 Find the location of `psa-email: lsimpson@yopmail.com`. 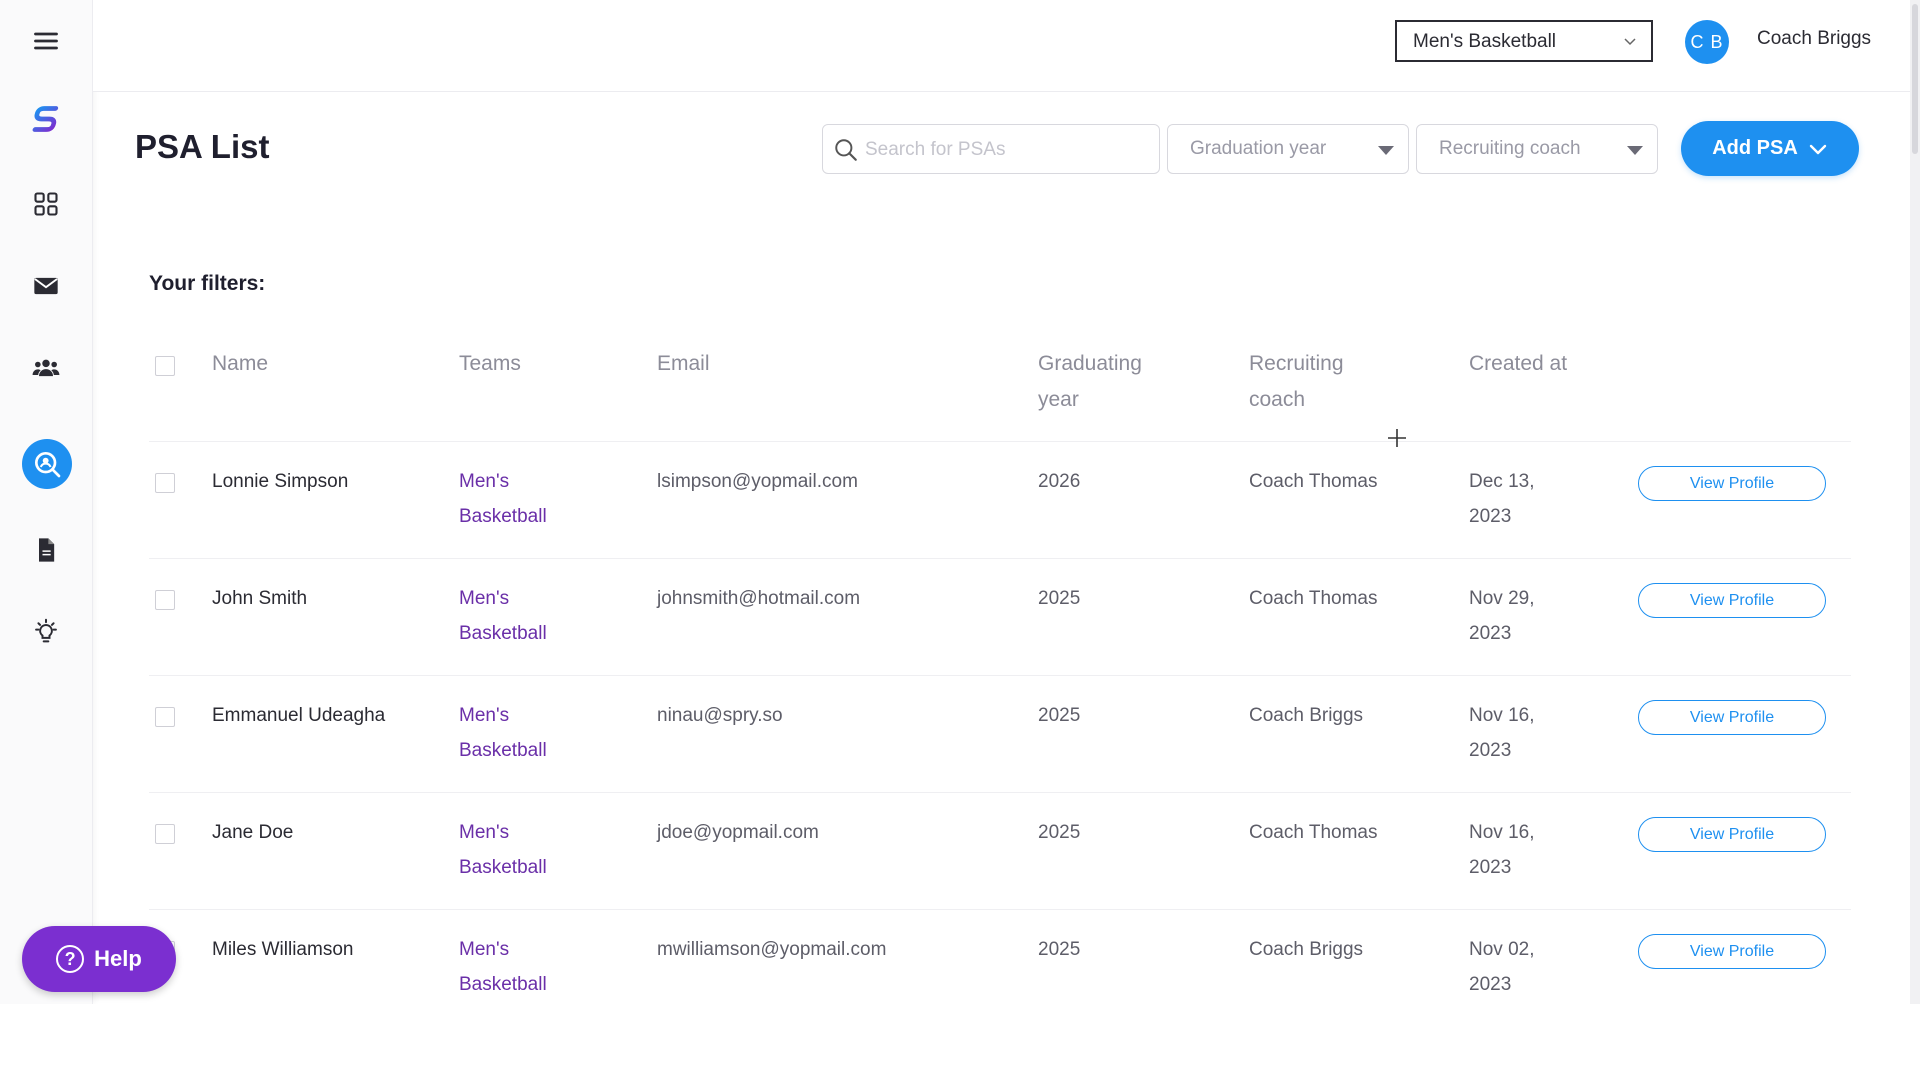

psa-email: lsimpson@yopmail.com is located at coordinates (757, 481).